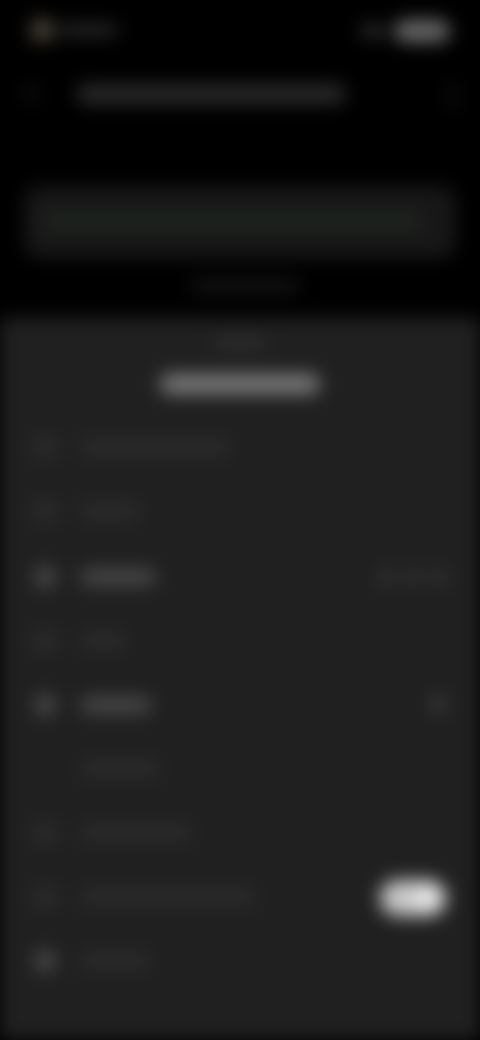 This screenshot has height=1040, width=480. I want to click on preview-caption, so click(245, 286).